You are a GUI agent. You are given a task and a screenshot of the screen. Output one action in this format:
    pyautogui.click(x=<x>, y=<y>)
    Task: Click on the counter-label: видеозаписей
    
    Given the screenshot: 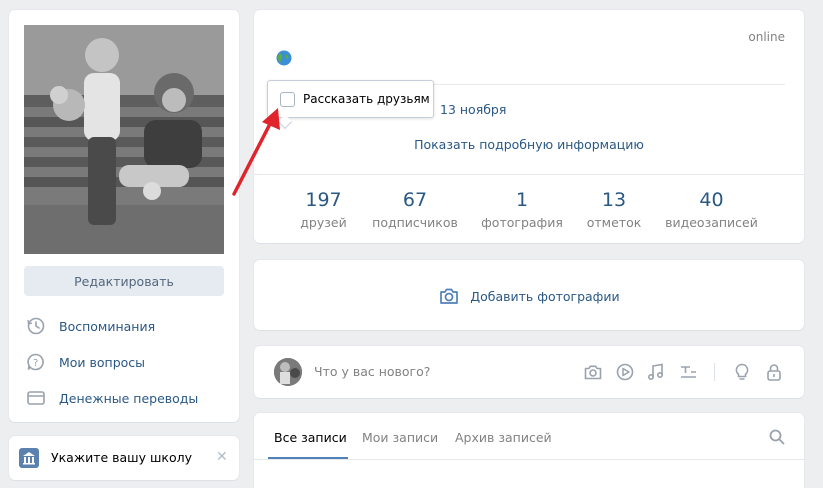 What is the action you would take?
    pyautogui.click(x=711, y=222)
    